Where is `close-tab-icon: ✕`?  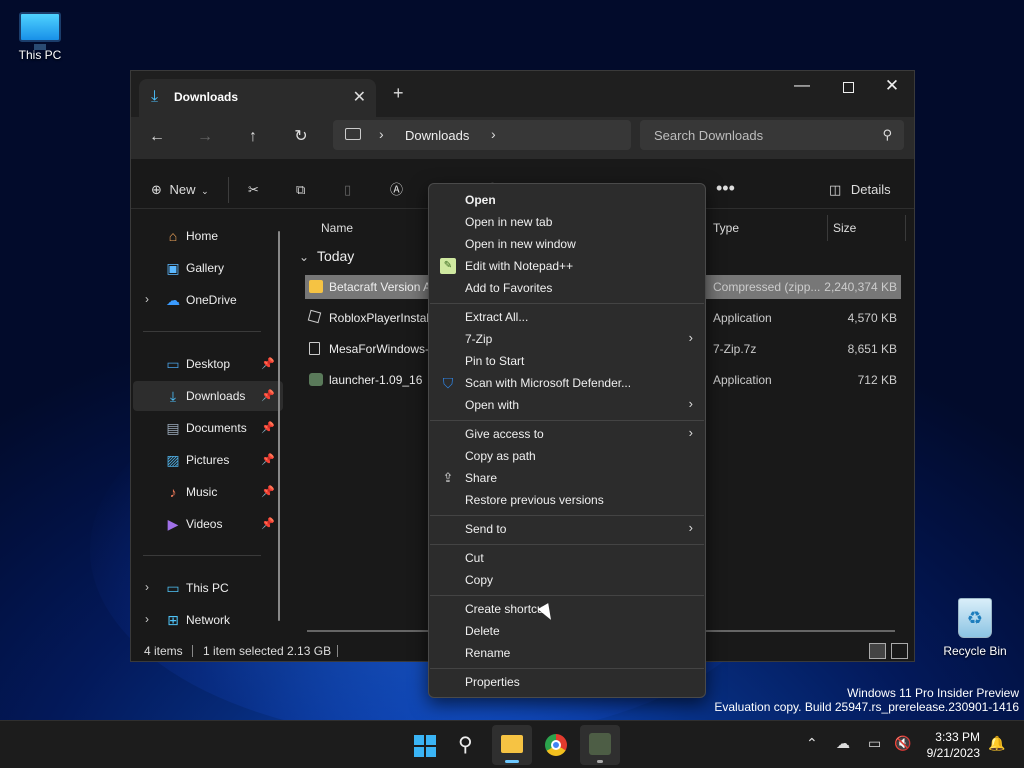
close-tab-icon: ✕ is located at coordinates (359, 97).